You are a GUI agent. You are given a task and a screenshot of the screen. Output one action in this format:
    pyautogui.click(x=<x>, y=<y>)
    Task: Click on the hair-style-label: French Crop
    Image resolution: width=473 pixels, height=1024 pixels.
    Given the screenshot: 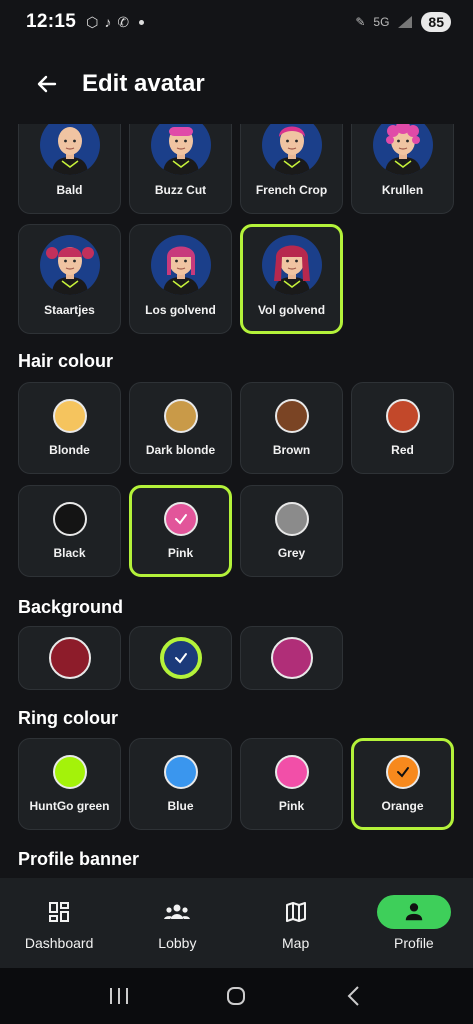 What is the action you would take?
    pyautogui.click(x=291, y=190)
    